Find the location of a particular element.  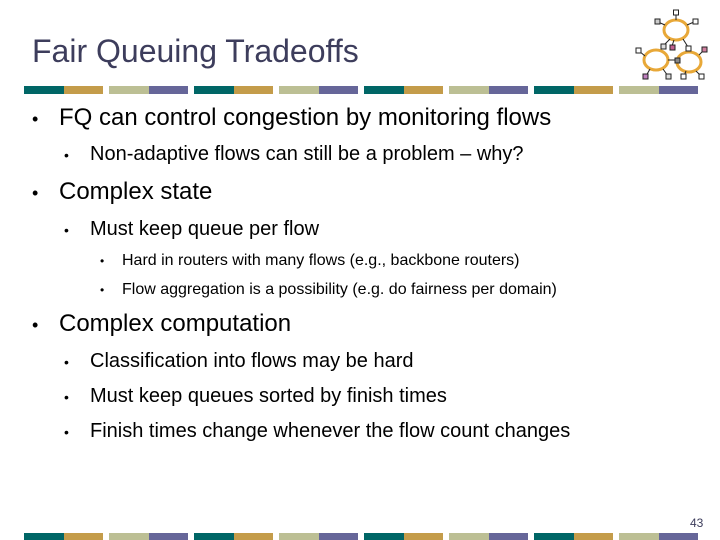

logo-ring-top is located at coordinates (676, 30).